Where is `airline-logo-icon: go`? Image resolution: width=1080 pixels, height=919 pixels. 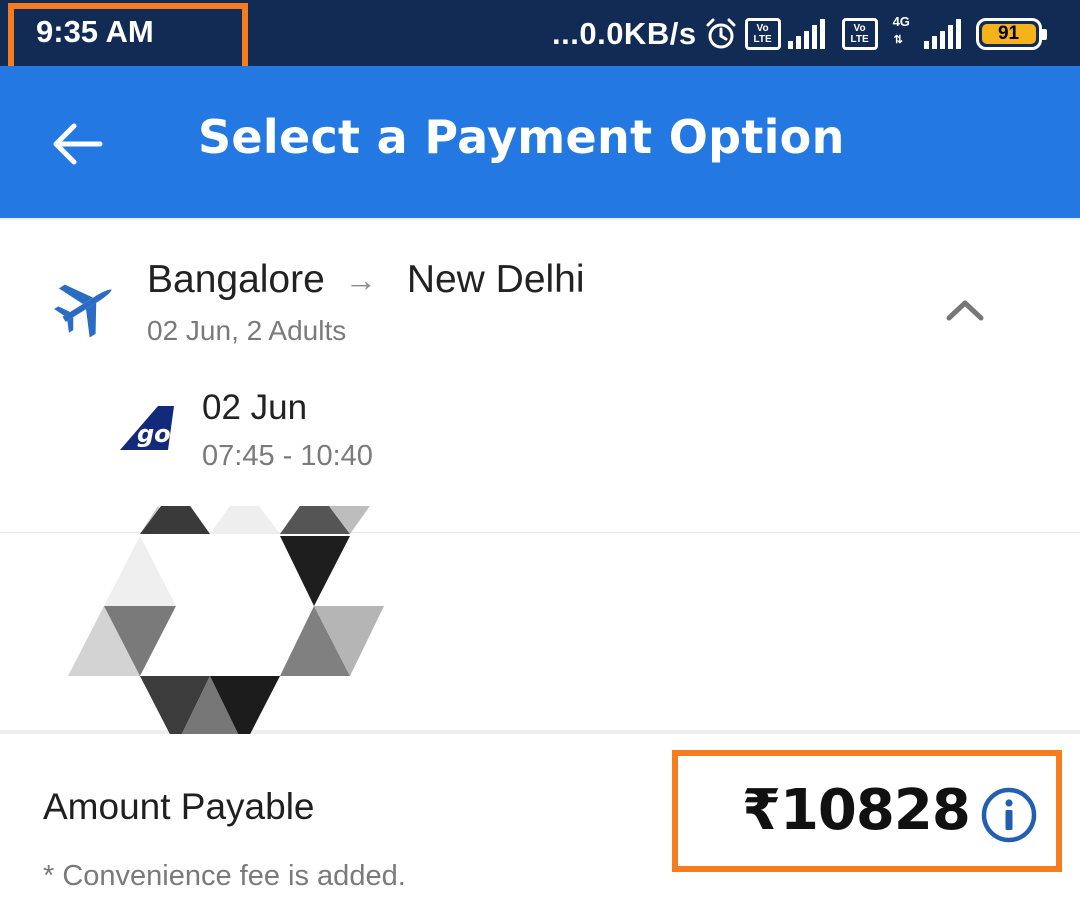 airline-logo-icon: go is located at coordinates (147, 428).